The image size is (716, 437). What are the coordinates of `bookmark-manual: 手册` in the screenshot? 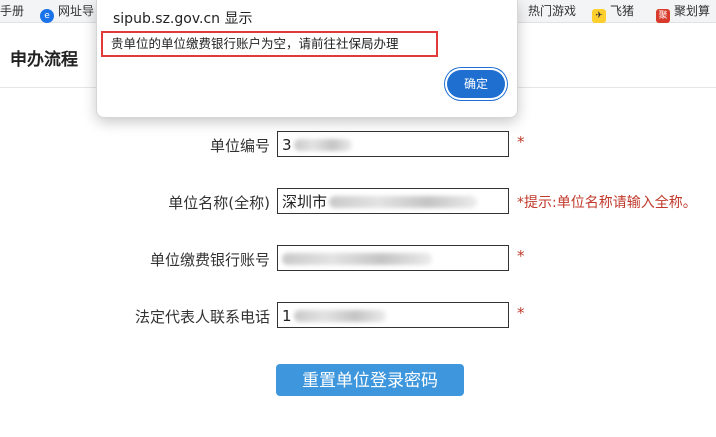 It's located at (12, 11).